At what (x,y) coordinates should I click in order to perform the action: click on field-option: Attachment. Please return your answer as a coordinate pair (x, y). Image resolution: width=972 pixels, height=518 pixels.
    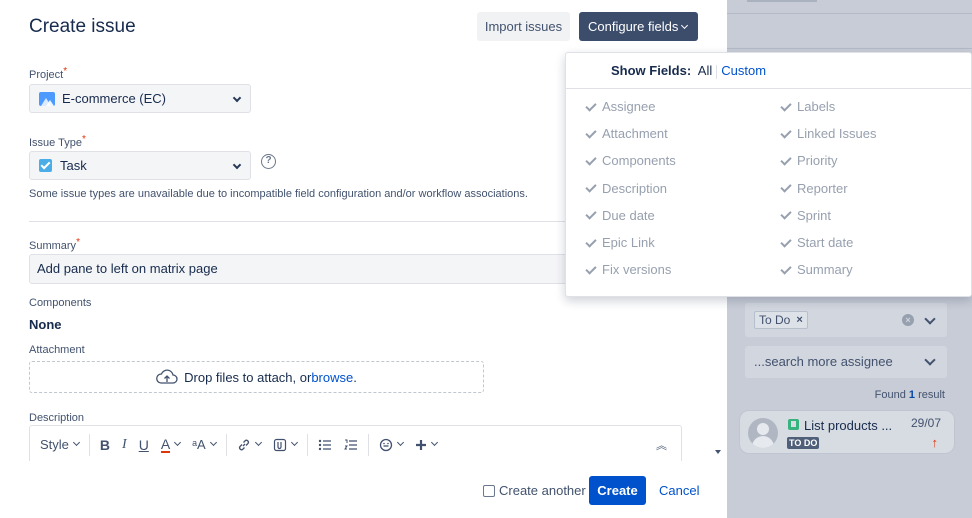
    Looking at the image, I should click on (626, 133).